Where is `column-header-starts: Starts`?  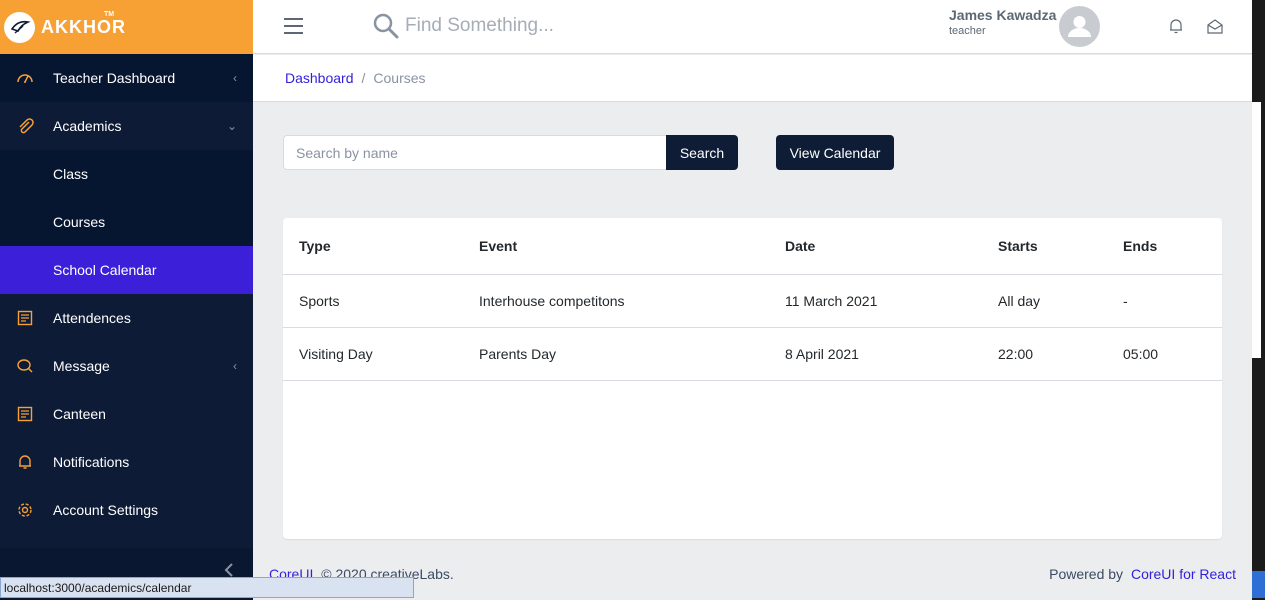
column-header-starts: Starts is located at coordinates (1018, 246).